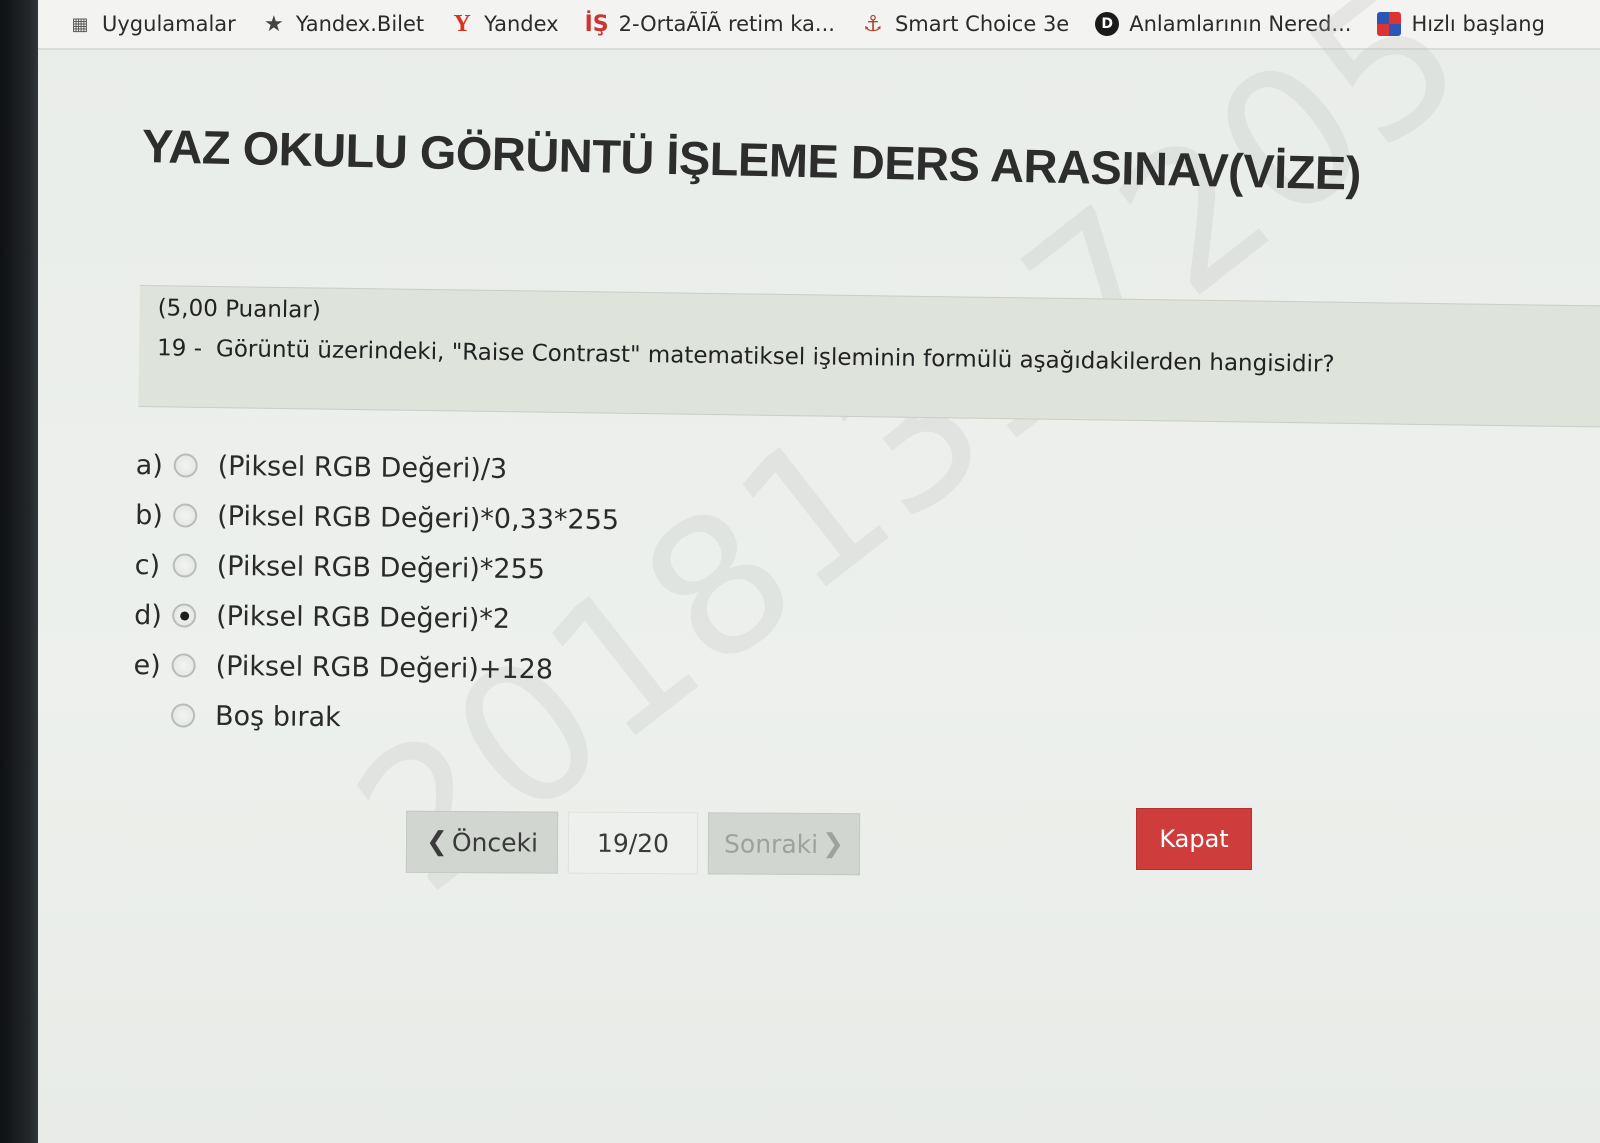  What do you see at coordinates (363, 617) in the screenshot?
I see `option-label: (Piksel RGB Değeri)*2` at bounding box center [363, 617].